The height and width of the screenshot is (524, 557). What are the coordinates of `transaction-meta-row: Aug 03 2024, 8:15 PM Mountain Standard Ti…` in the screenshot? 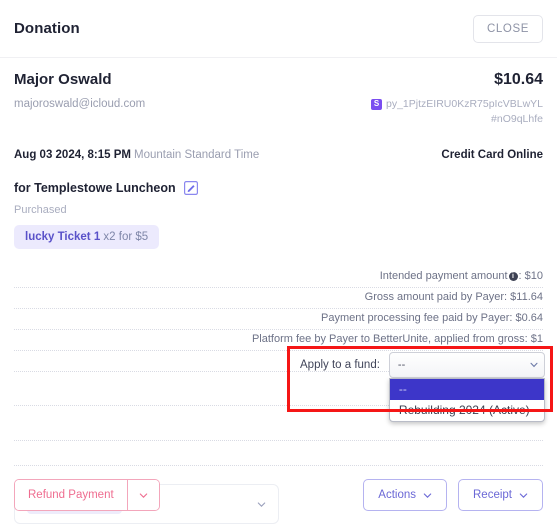 It's located at (278, 154).